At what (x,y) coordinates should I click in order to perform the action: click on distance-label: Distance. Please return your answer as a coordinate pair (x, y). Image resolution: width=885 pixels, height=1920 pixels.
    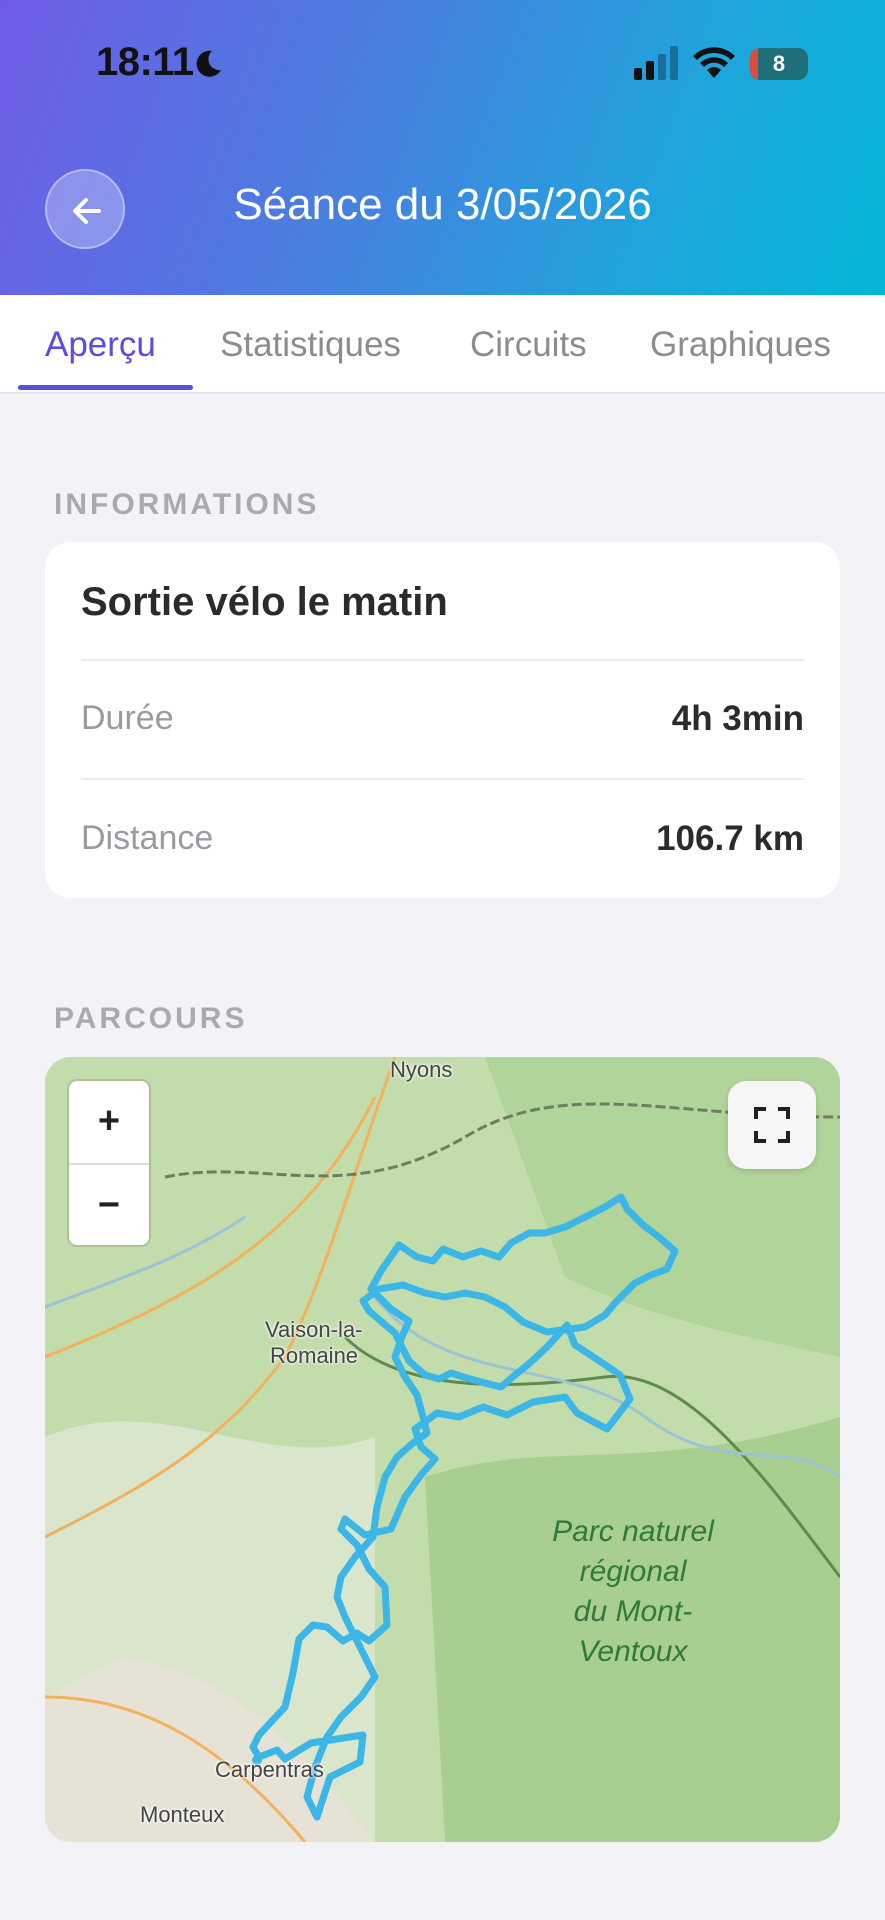
    Looking at the image, I should click on (147, 838).